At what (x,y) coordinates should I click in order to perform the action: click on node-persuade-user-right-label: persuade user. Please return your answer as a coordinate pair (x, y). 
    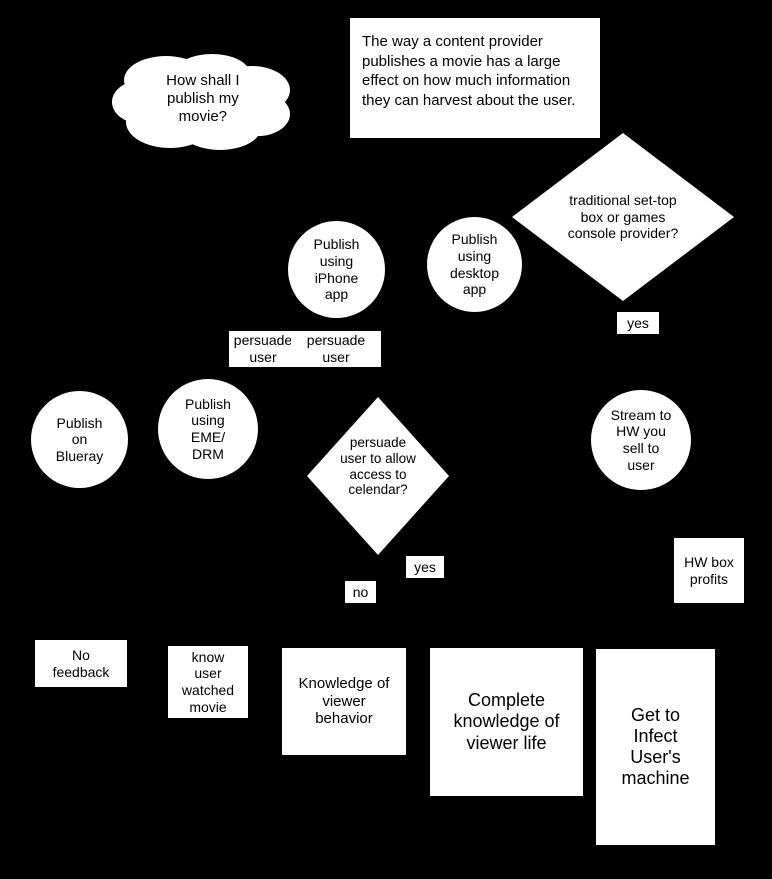
    Looking at the image, I should click on (336, 348).